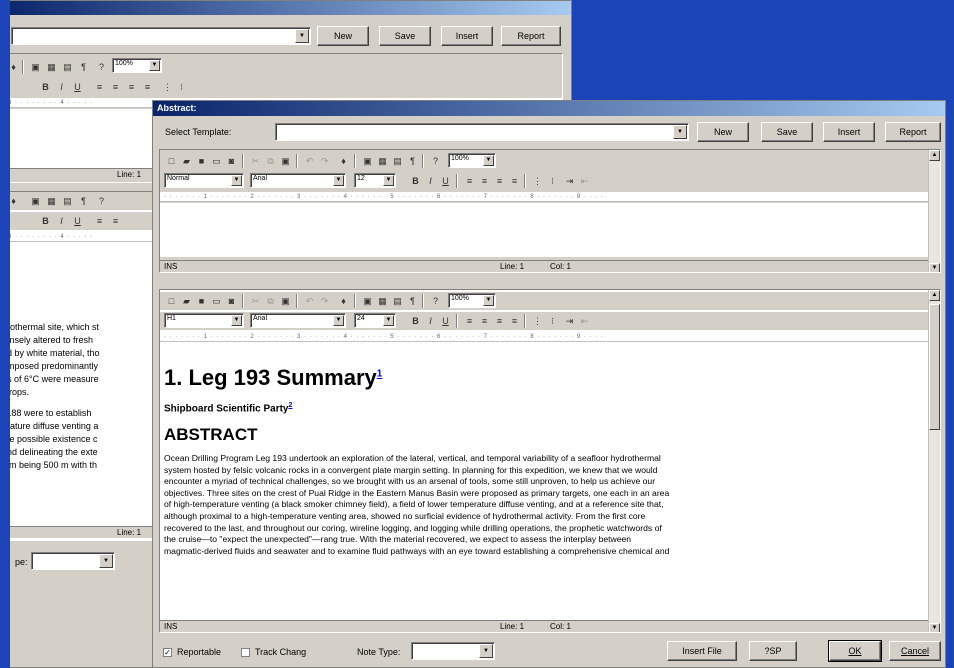  Describe the element at coordinates (204, 180) in the screenshot. I see `top-style-combo: Normal ▼` at that location.